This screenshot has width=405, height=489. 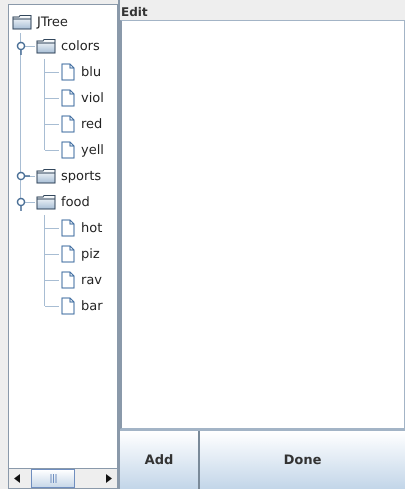 I want to click on horizontal-scrollbar, so click(x=63, y=478).